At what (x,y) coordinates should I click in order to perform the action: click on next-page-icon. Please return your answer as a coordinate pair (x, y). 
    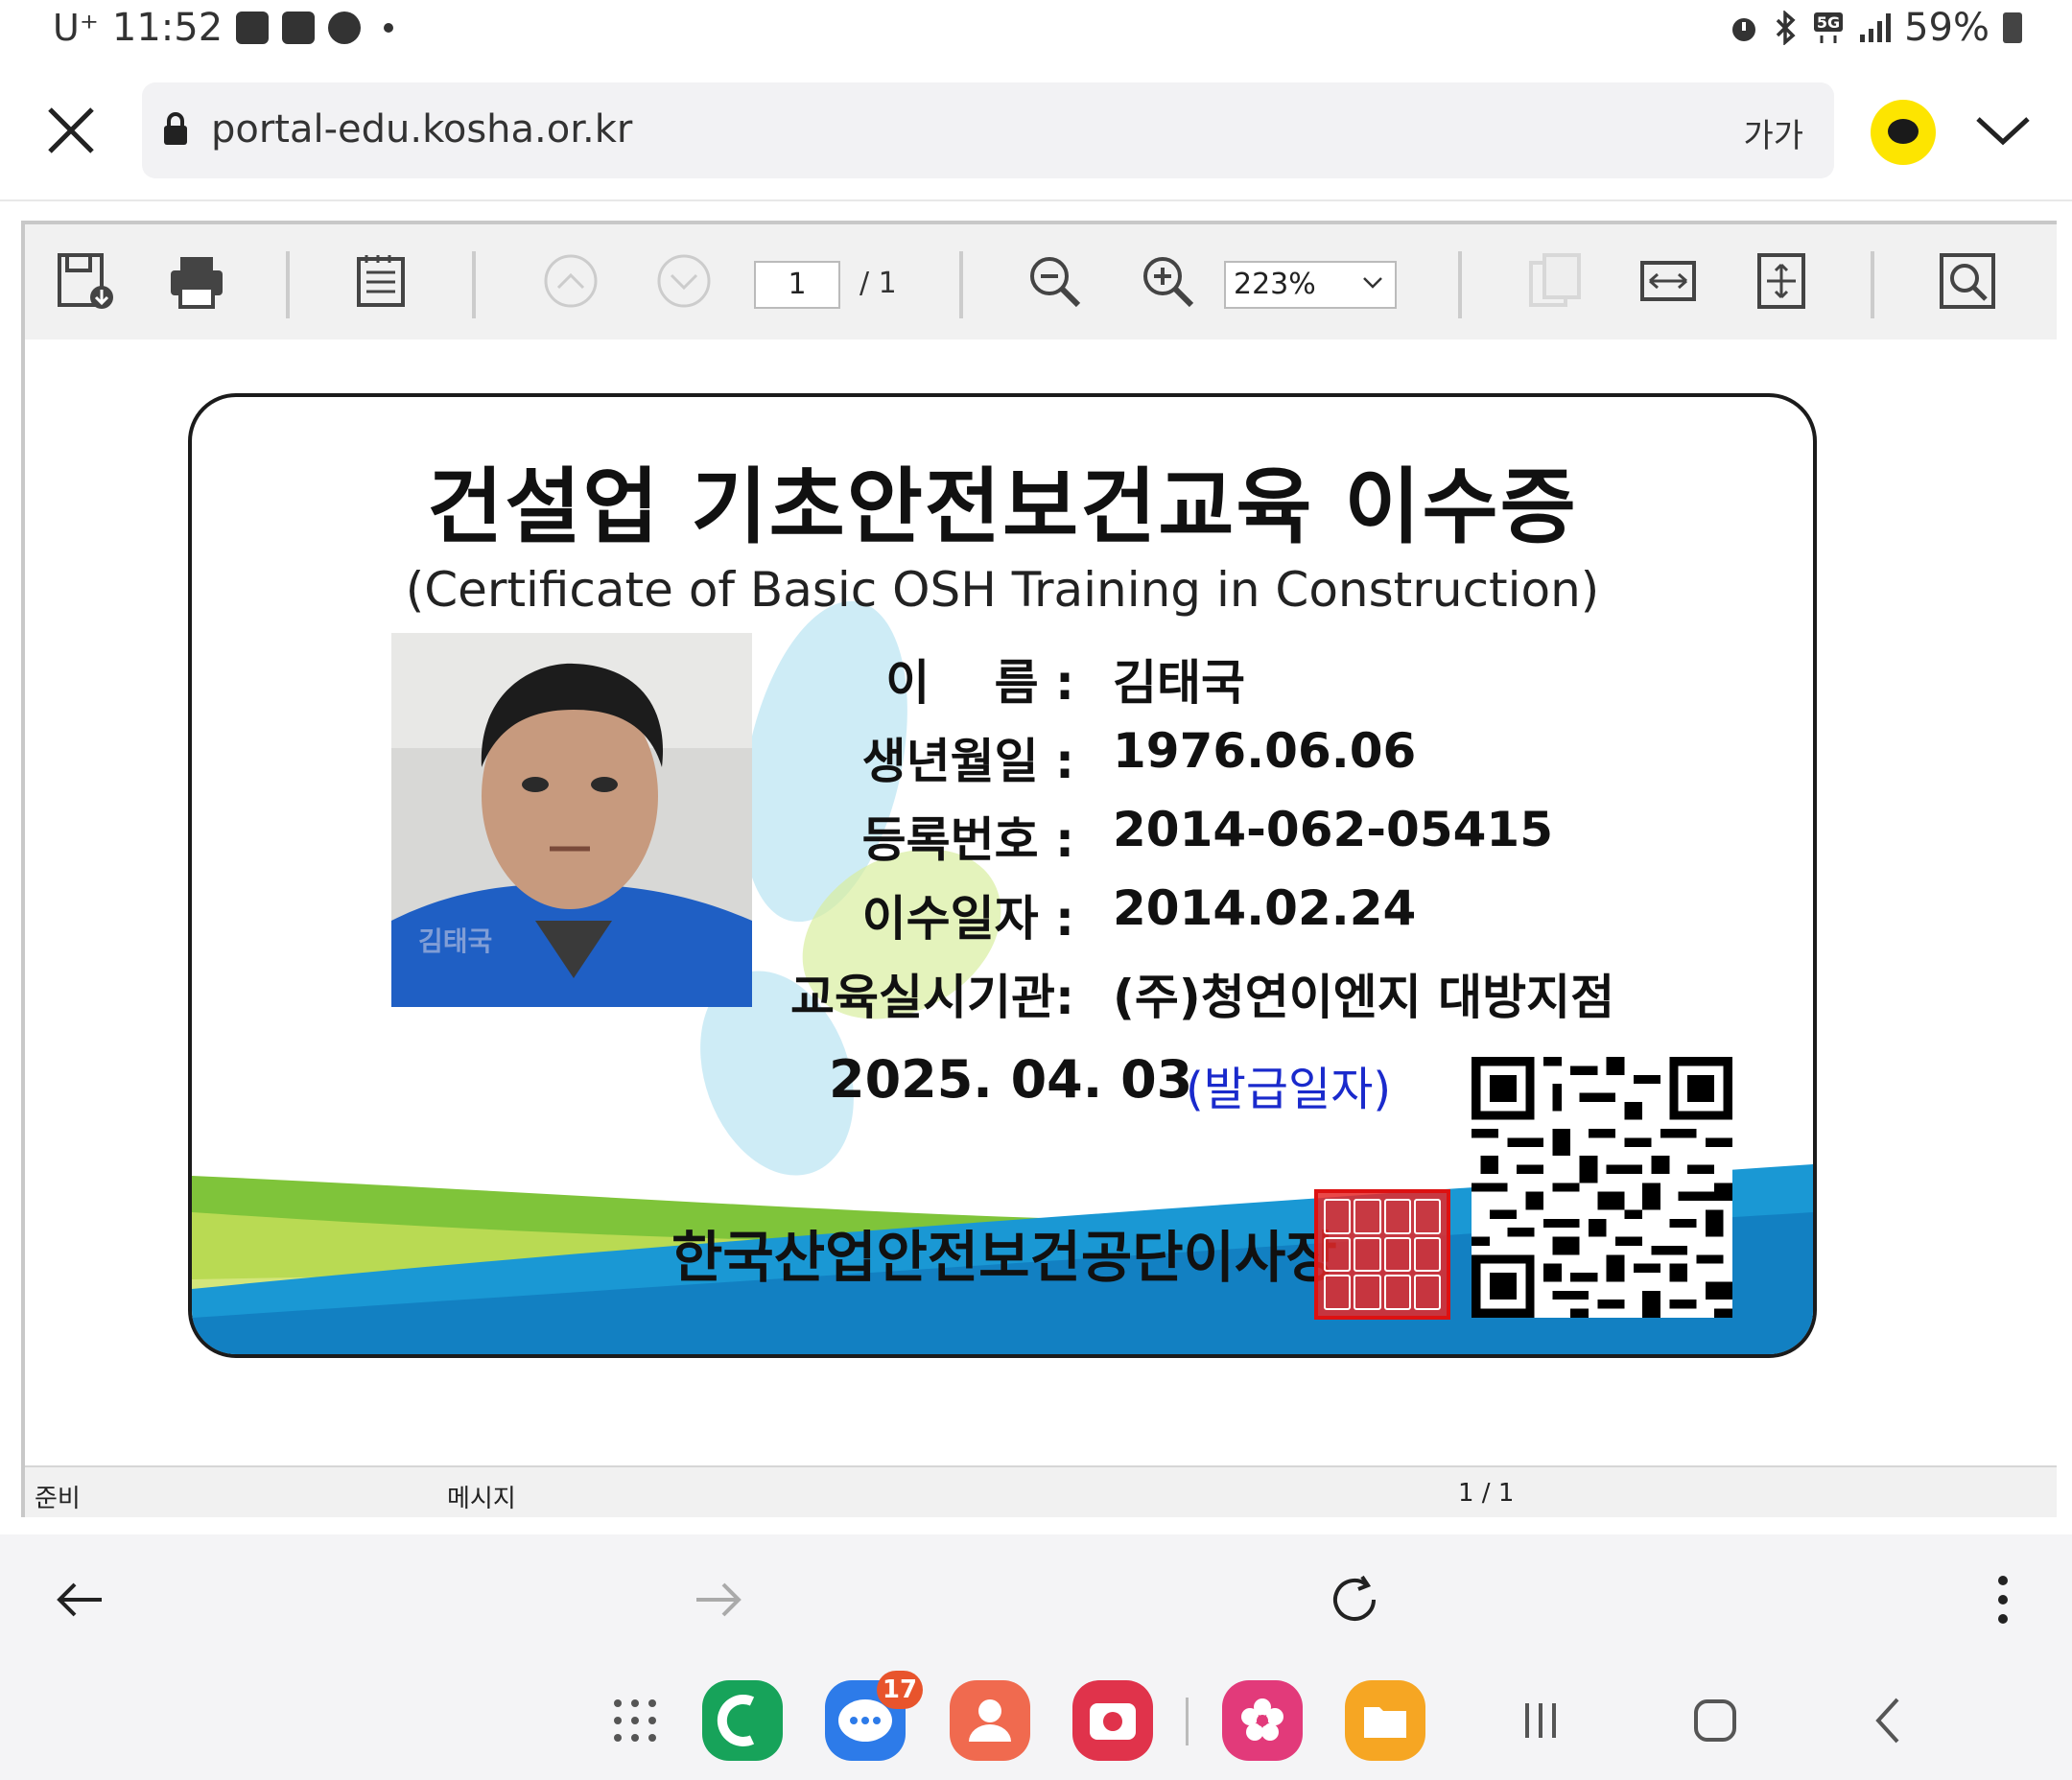
    Looking at the image, I should click on (684, 281).